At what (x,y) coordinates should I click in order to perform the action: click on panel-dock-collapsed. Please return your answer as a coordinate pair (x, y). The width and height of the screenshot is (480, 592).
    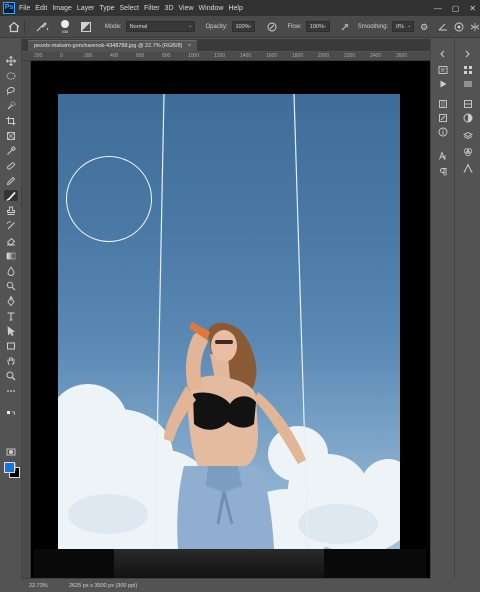
    Looking at the image, I should click on (442, 308).